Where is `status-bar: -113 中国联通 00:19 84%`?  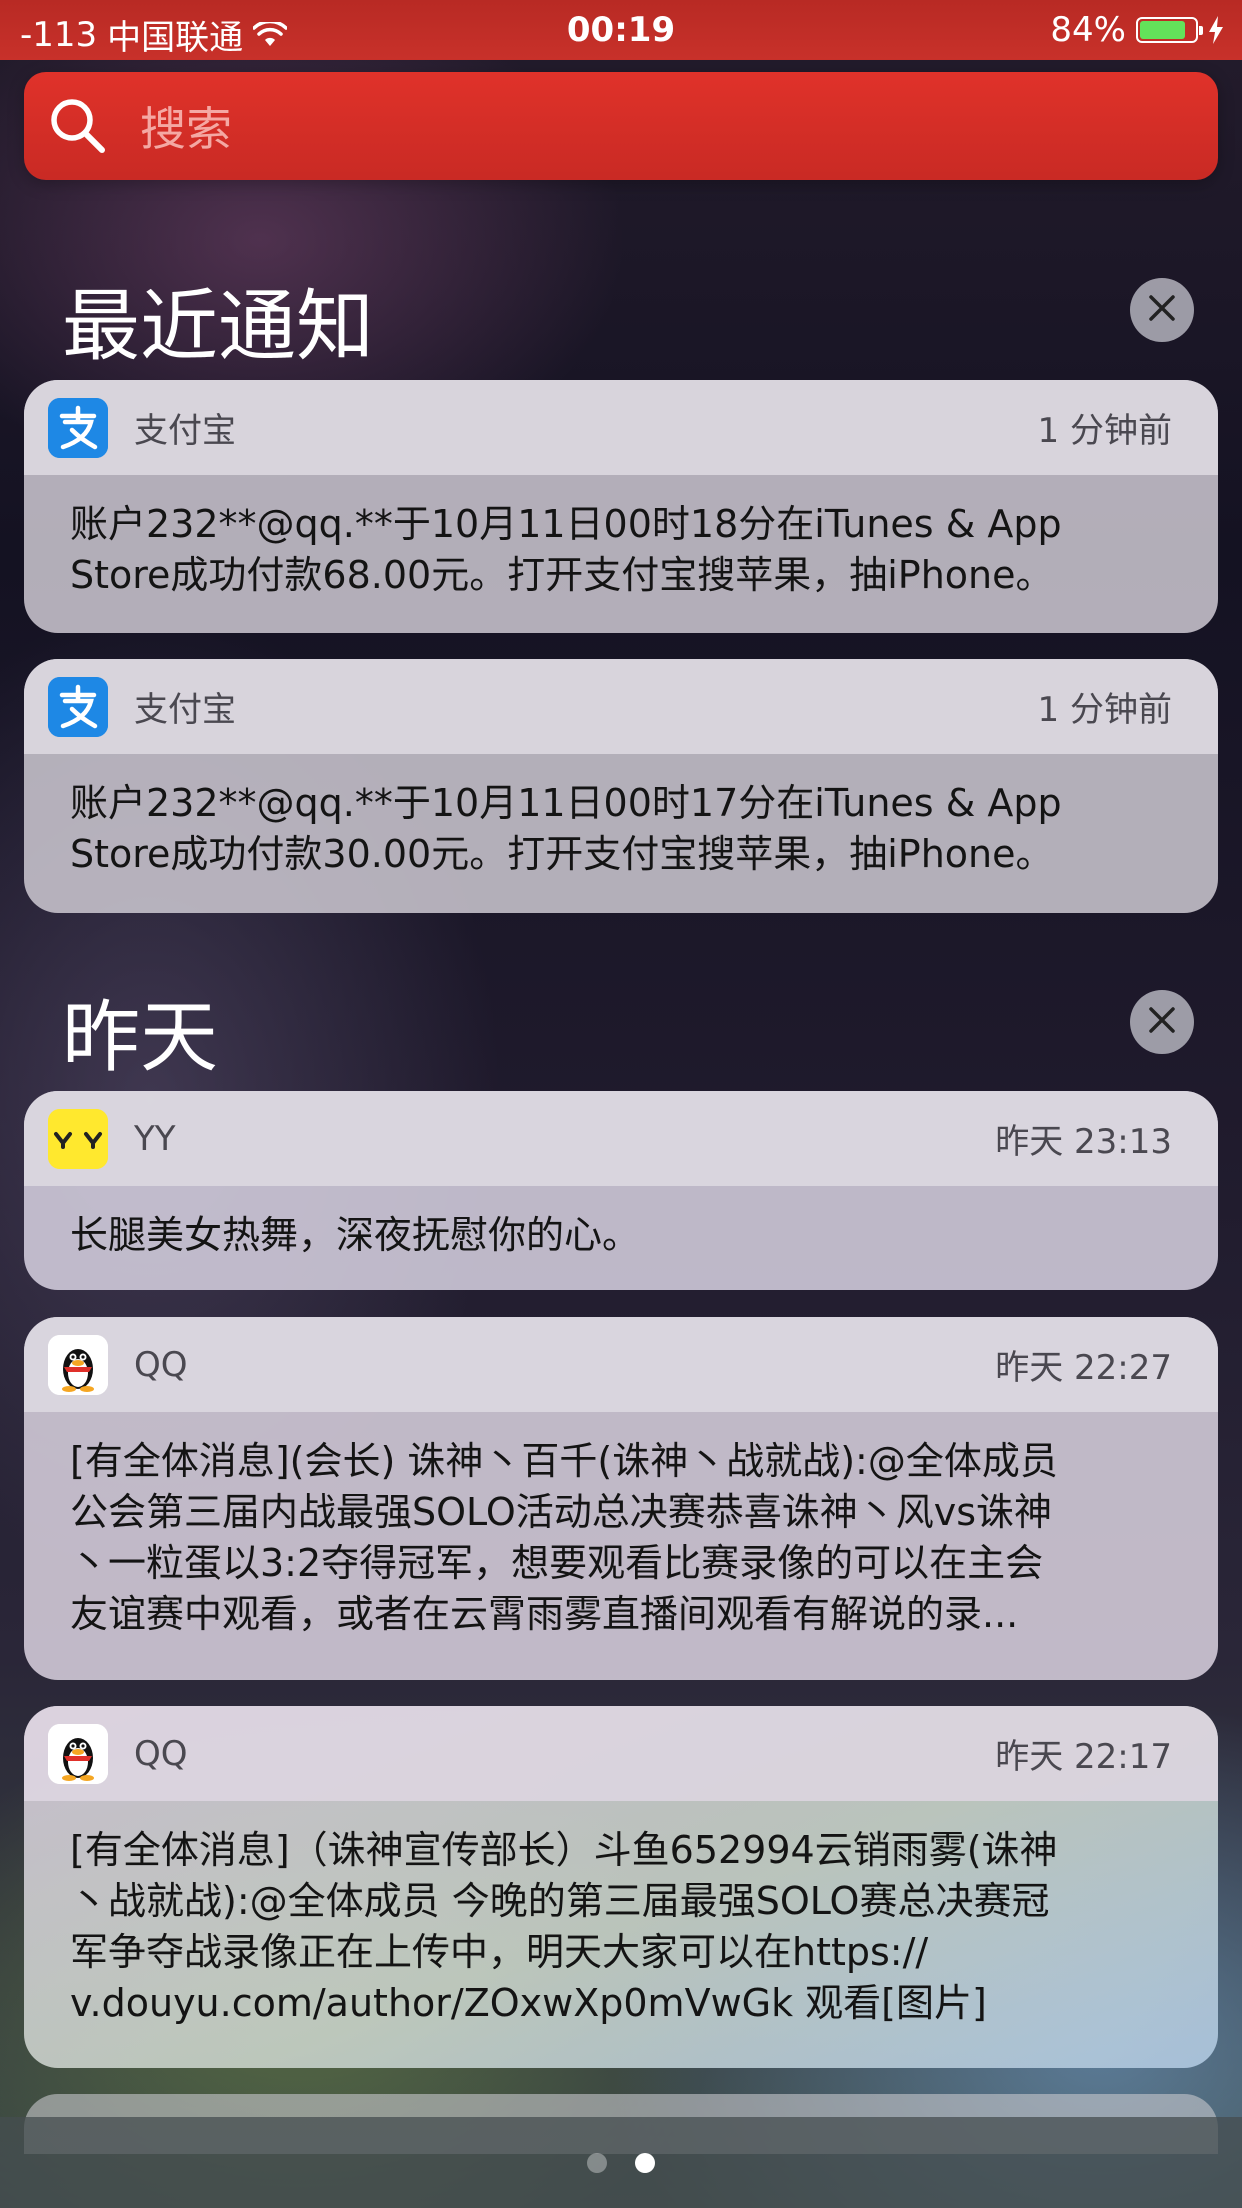 status-bar: -113 中国联通 00:19 84% is located at coordinates (621, 30).